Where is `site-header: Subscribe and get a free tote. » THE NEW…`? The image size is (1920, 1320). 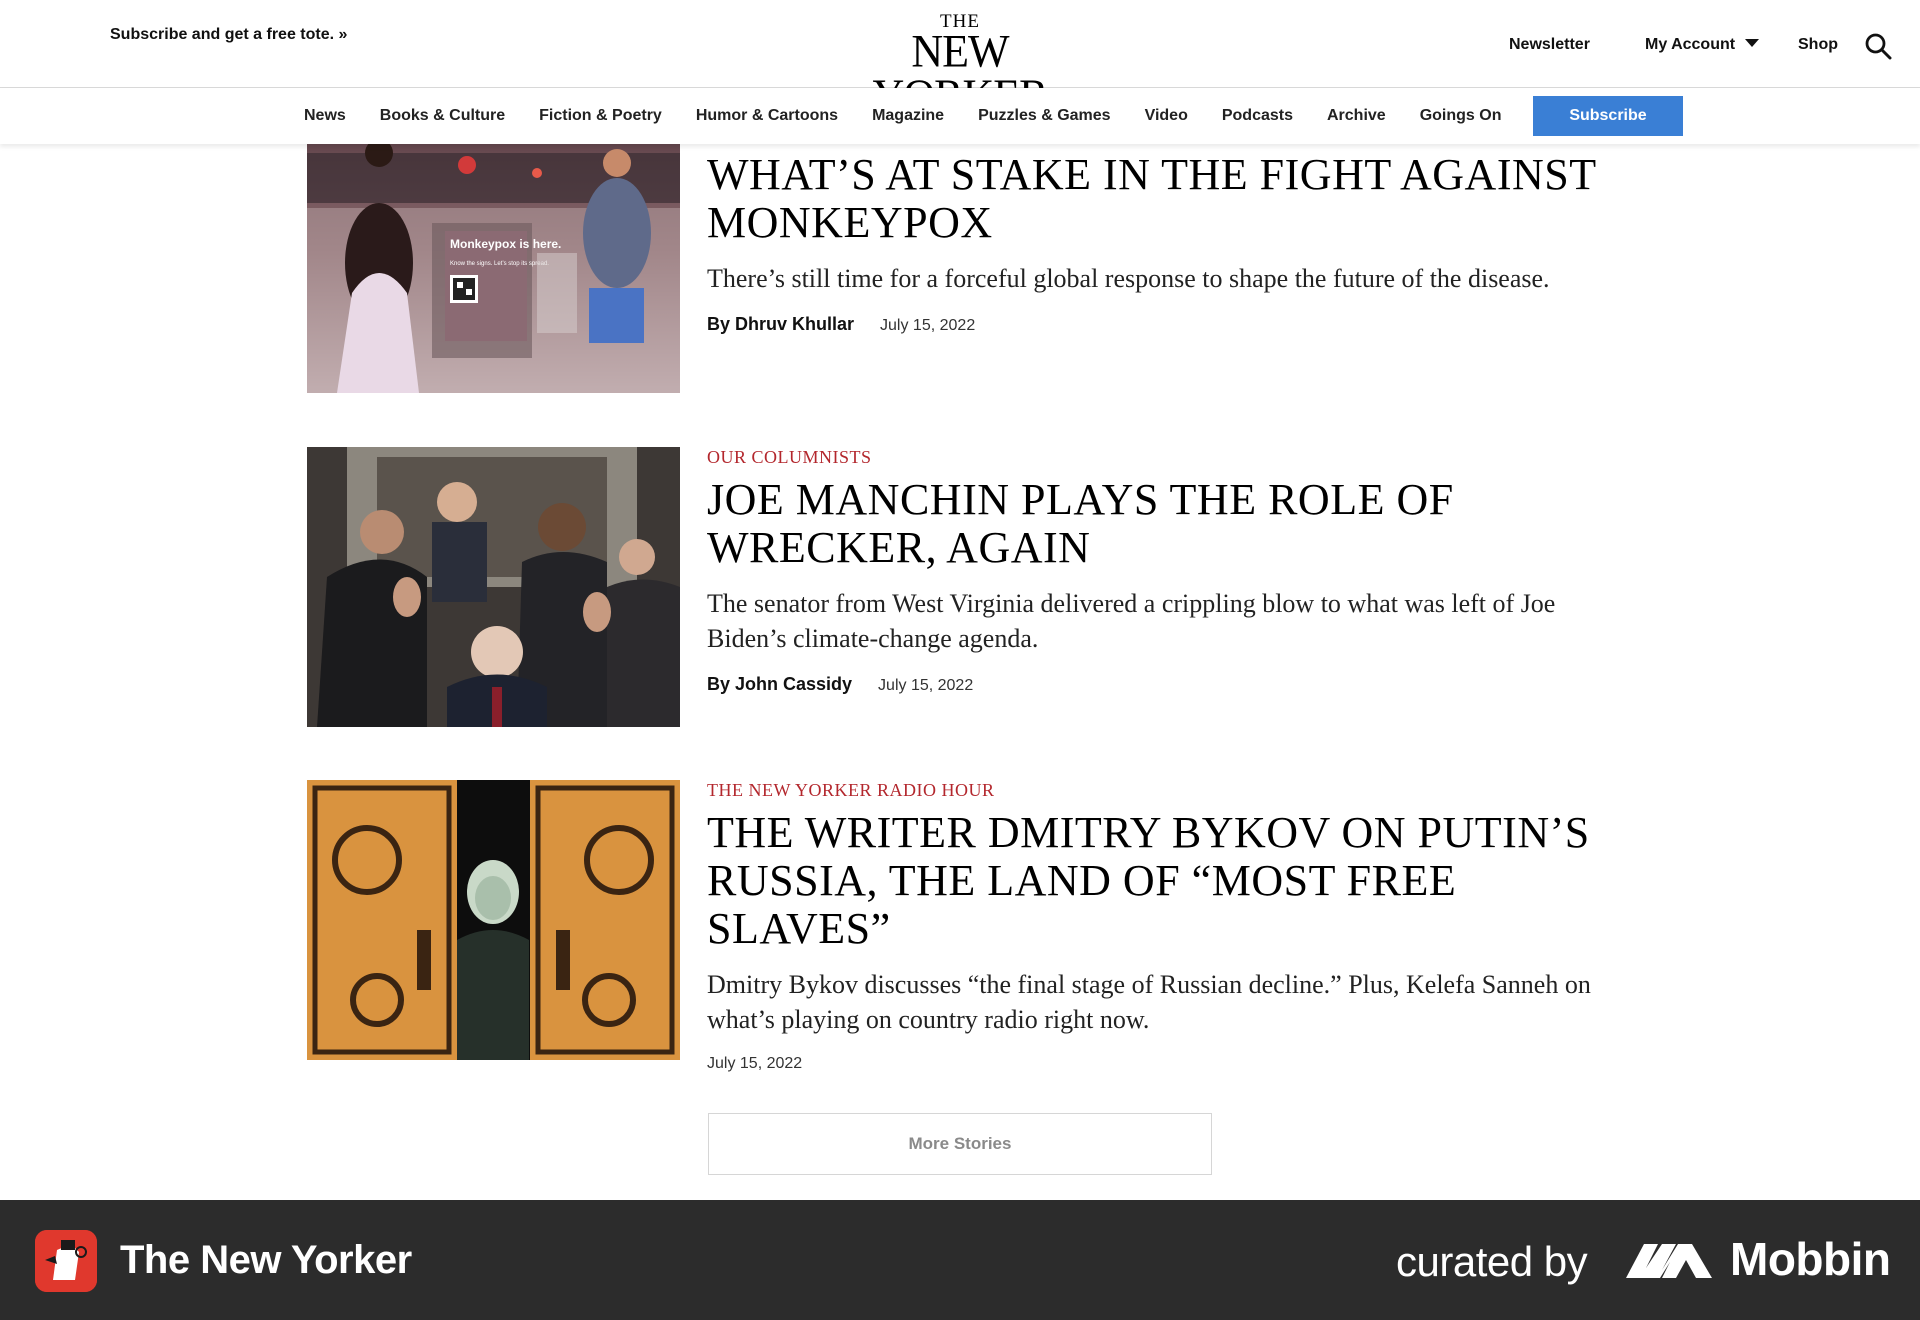 site-header: Subscribe and get a free tote. » THE NEW… is located at coordinates (960, 59).